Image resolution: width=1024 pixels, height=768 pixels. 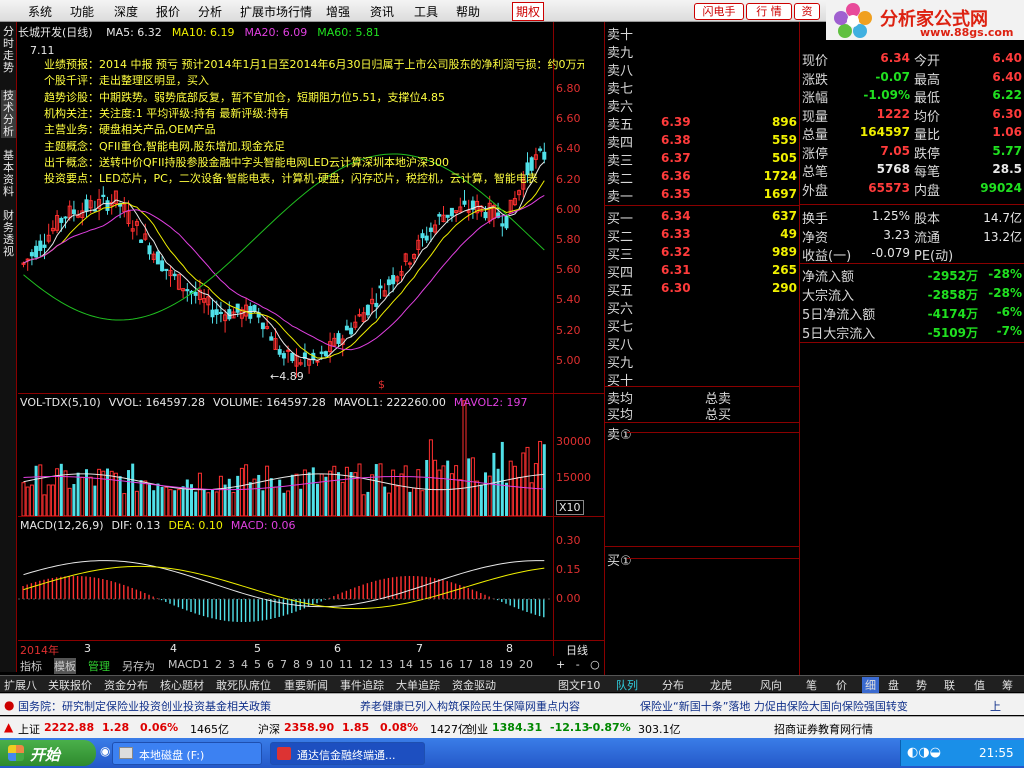 What do you see at coordinates (627, 685) in the screenshot?
I see `detail-tab-0: 队列` at bounding box center [627, 685].